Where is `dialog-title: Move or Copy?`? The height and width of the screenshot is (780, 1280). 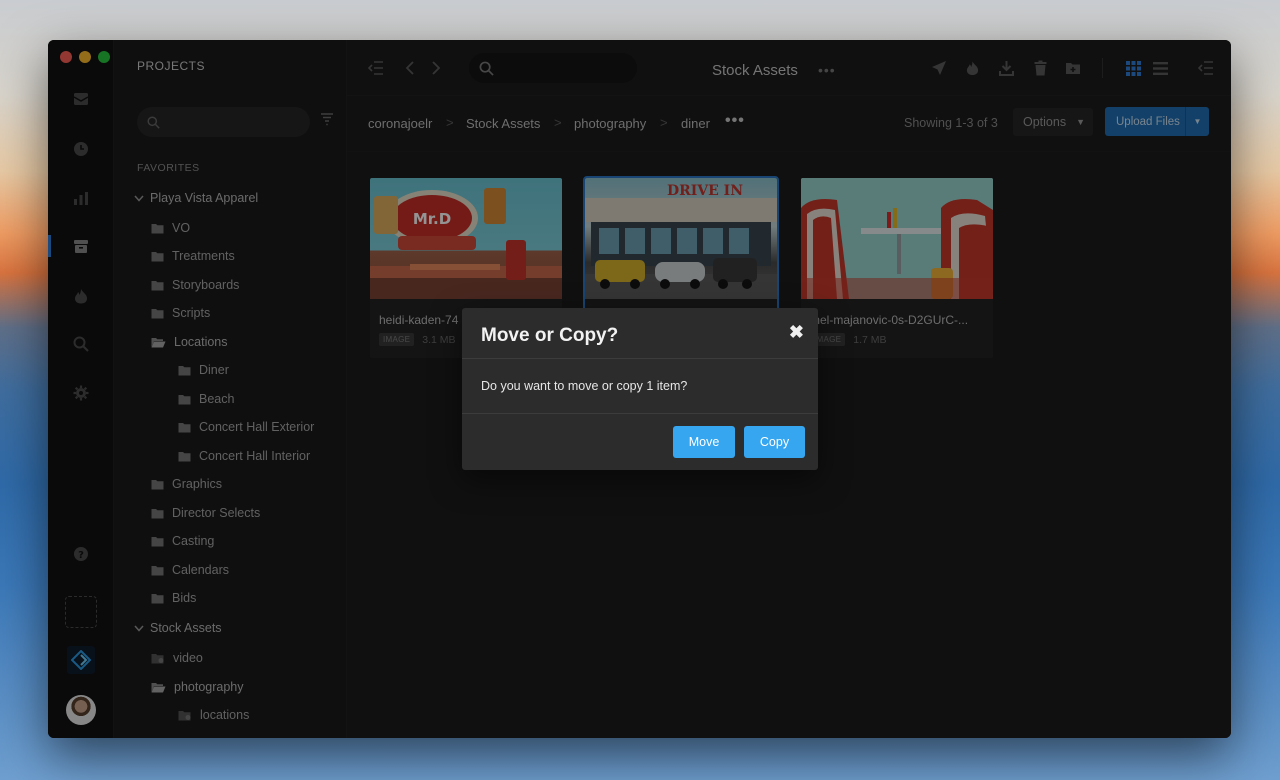
dialog-title: Move or Copy? is located at coordinates (550, 335).